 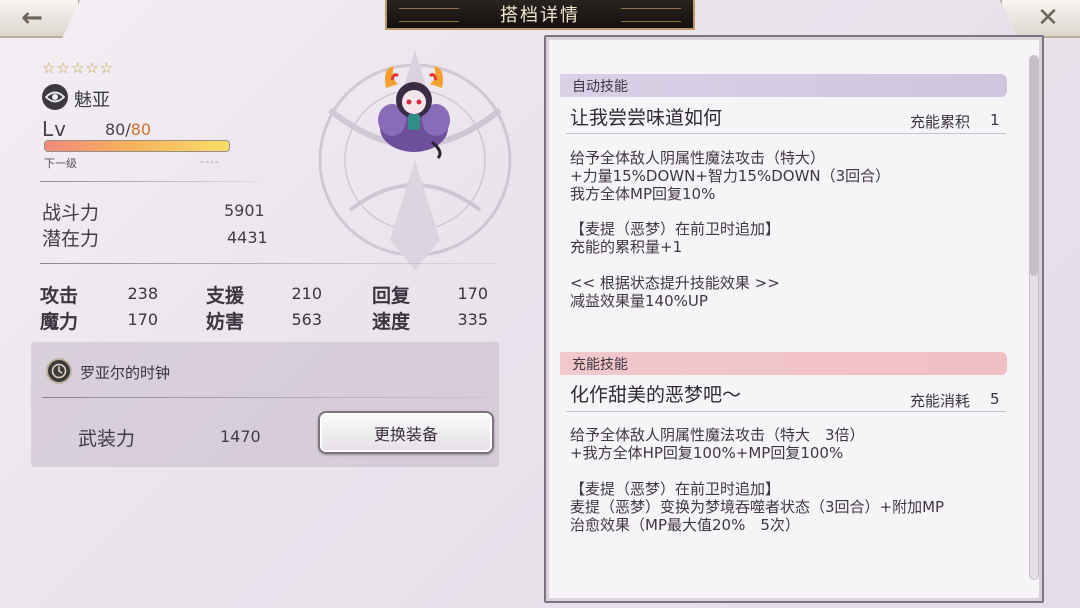 I want to click on max-level: 80, so click(x=141, y=129).